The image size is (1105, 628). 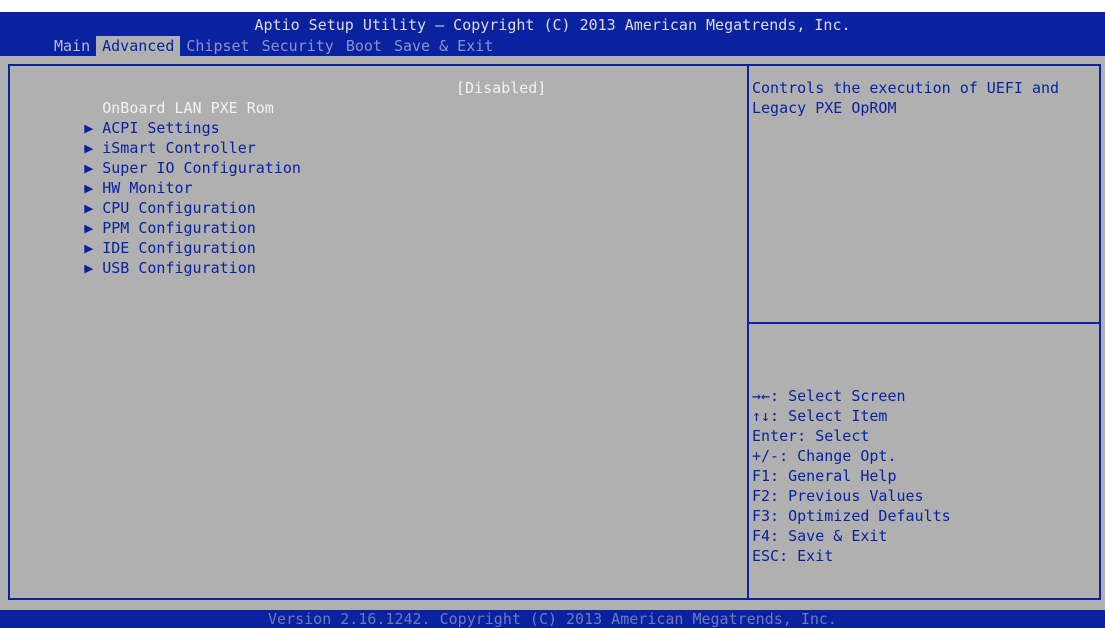 What do you see at coordinates (851, 516) in the screenshot?
I see `key-hint-optimized-defaults: F3: Optimized Defaults` at bounding box center [851, 516].